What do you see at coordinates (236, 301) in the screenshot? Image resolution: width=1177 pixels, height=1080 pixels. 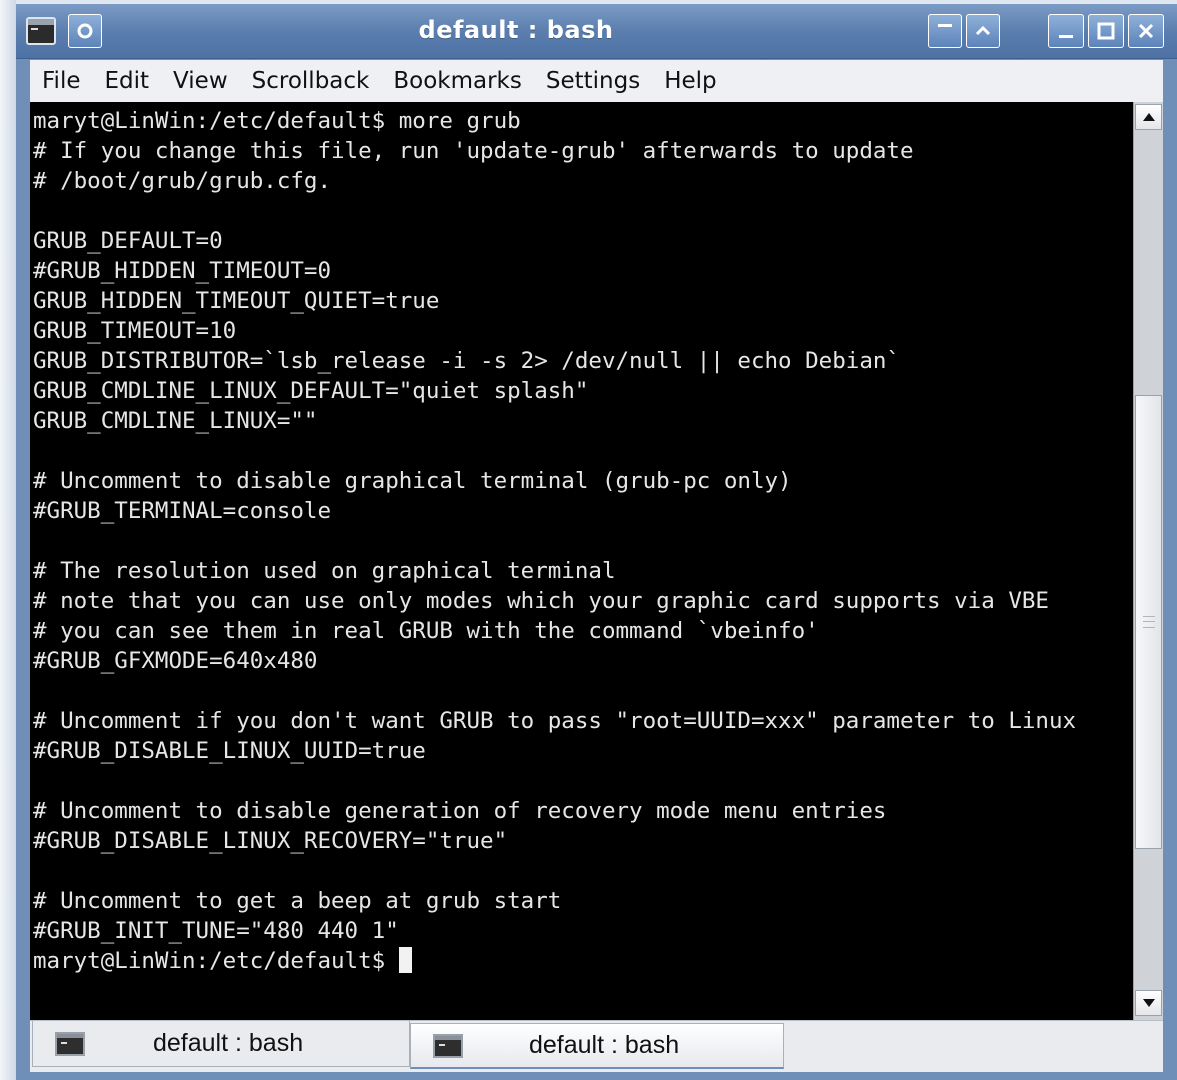 I see `terminal-line: GRUB_HIDDEN_TIMEOUT_QUIET=true` at bounding box center [236, 301].